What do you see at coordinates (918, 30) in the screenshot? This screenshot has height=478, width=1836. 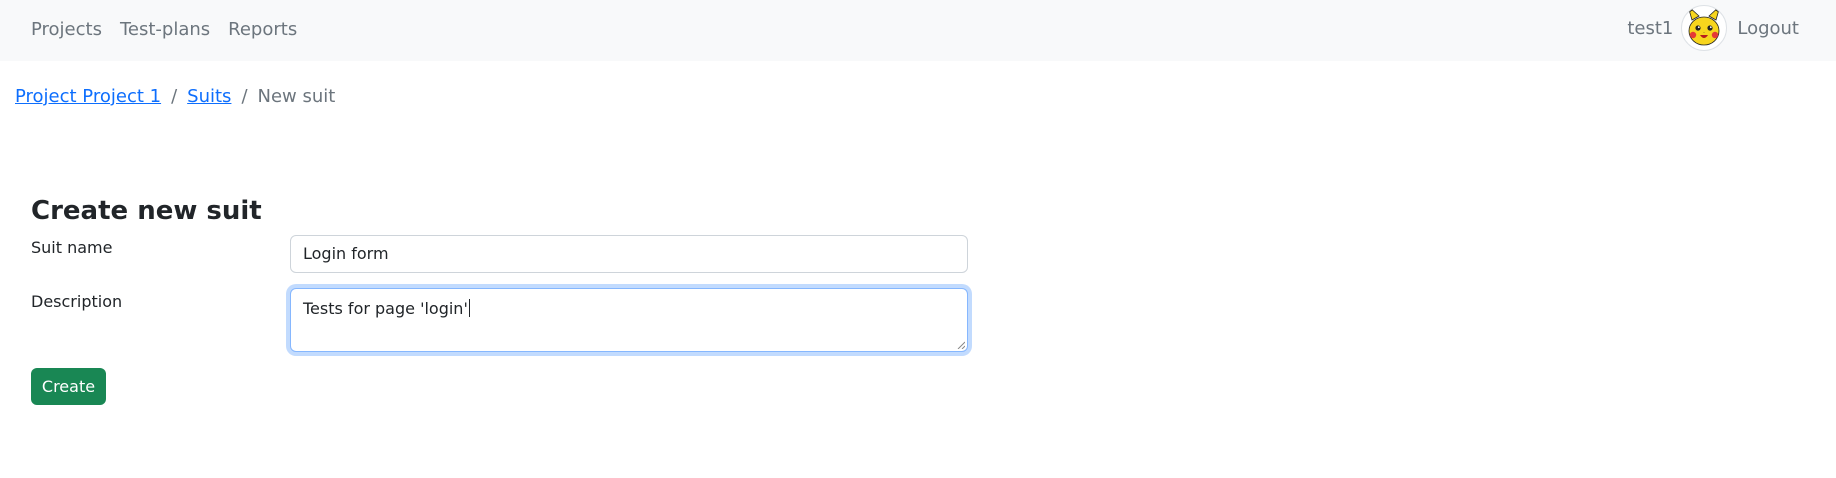 I see `top-navbar: Projects Test-plans Reports test1 Logout` at bounding box center [918, 30].